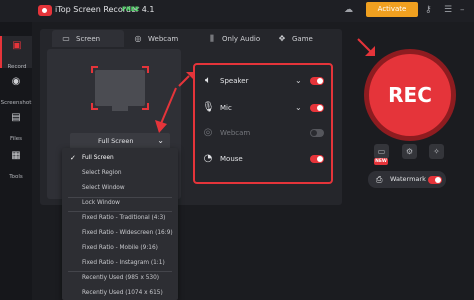 The width and height of the screenshot is (474, 300). Describe the element at coordinates (208, 158) in the screenshot. I see `mouse-icon: ◔` at that location.